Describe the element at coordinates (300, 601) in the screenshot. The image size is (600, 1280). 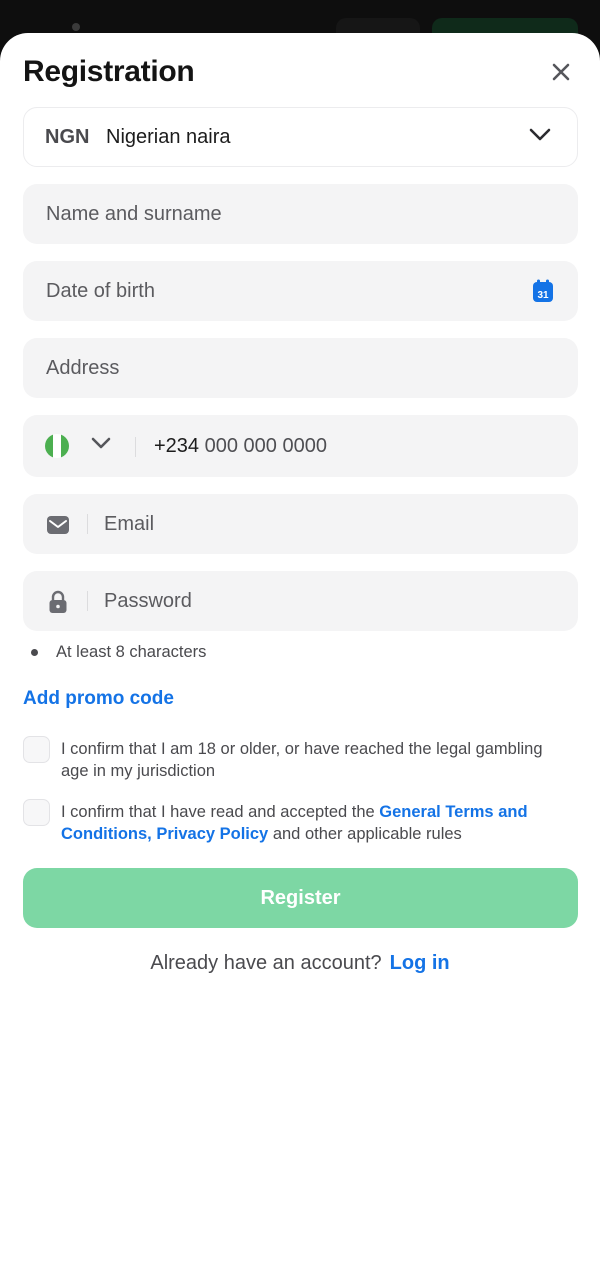
I see `password-field: Password` at that location.